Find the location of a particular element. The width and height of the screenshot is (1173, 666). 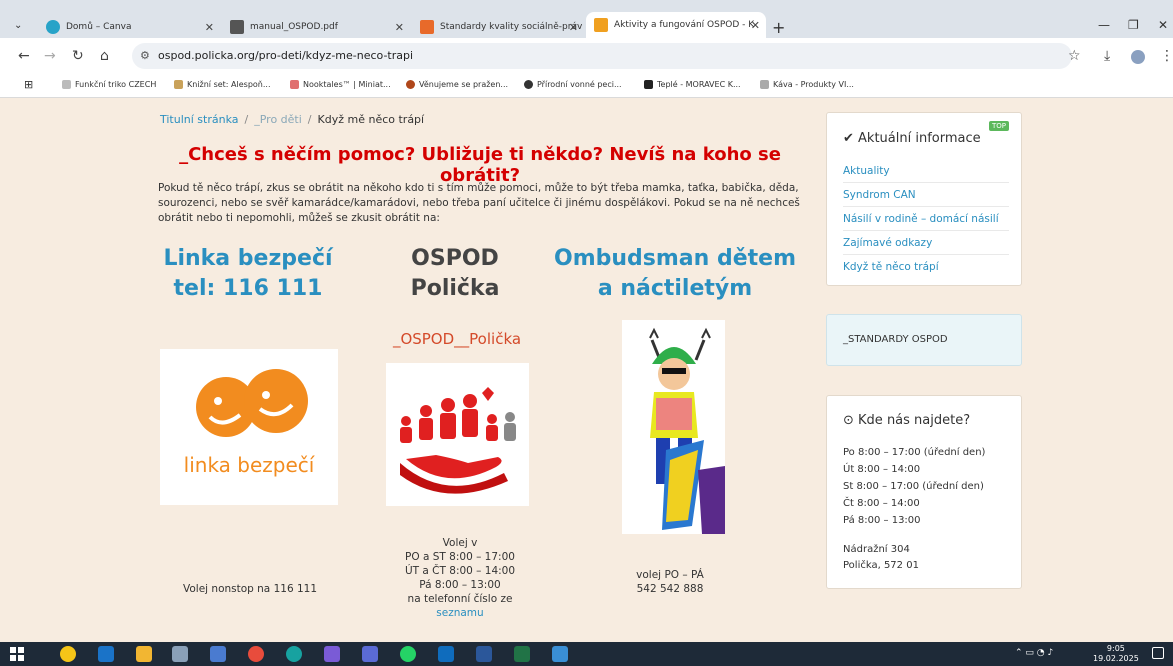

chrome-app-icon is located at coordinates (256, 654).